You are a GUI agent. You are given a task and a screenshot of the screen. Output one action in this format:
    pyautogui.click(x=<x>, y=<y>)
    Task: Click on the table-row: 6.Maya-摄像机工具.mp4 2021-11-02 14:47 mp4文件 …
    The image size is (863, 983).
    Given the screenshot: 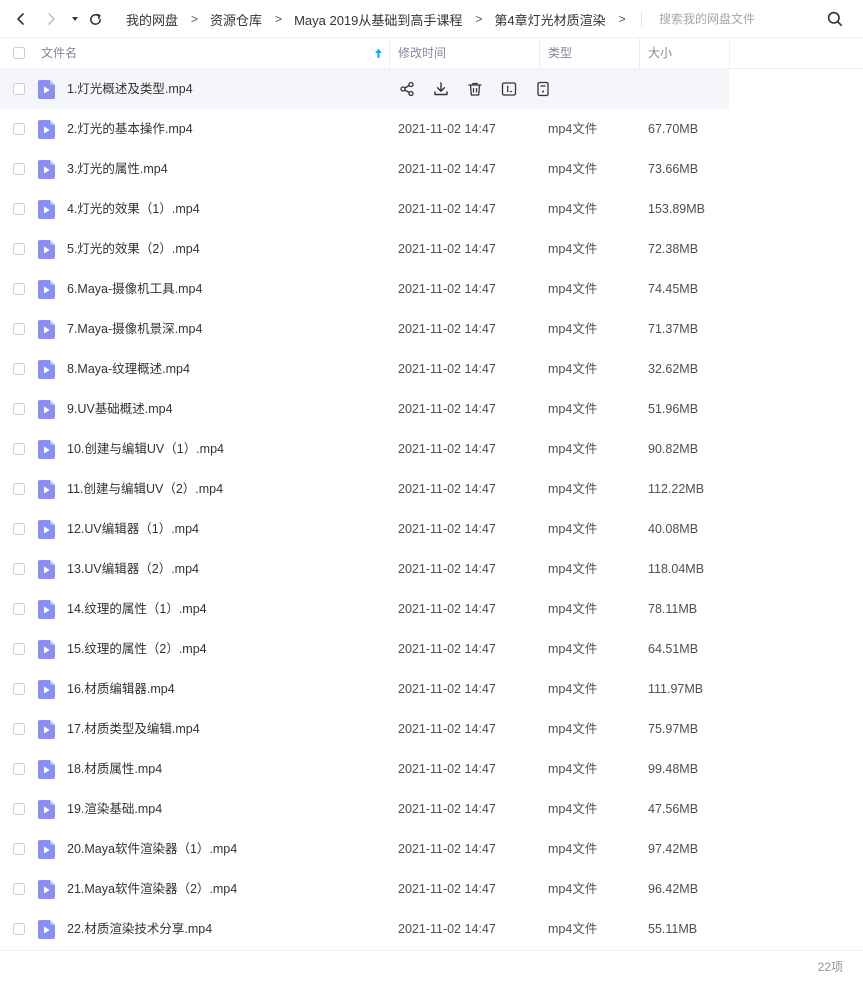 What is the action you would take?
    pyautogui.click(x=431, y=289)
    